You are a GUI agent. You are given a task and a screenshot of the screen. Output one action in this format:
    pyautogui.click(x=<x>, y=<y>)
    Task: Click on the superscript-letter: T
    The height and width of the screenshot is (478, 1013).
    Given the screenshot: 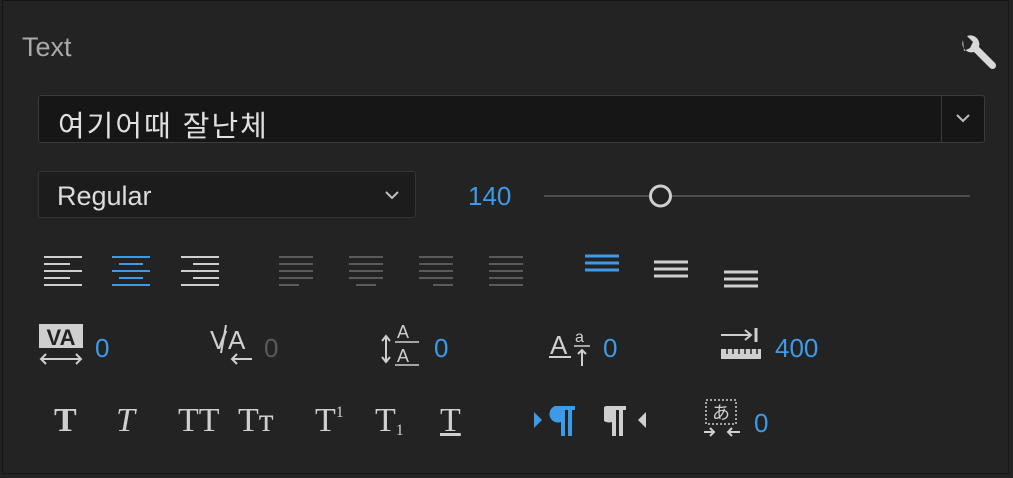 What is the action you would take?
    pyautogui.click(x=325, y=420)
    